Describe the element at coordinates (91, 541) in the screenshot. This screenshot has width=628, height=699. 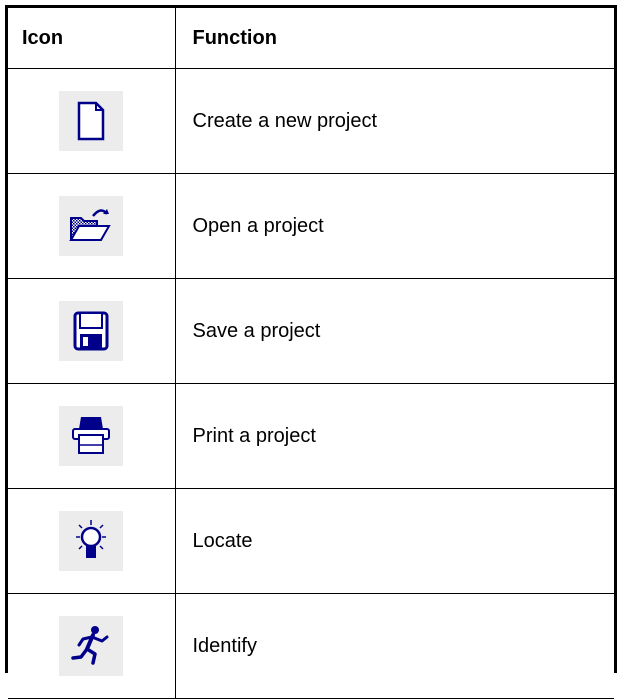
I see `light-bulb-icon` at that location.